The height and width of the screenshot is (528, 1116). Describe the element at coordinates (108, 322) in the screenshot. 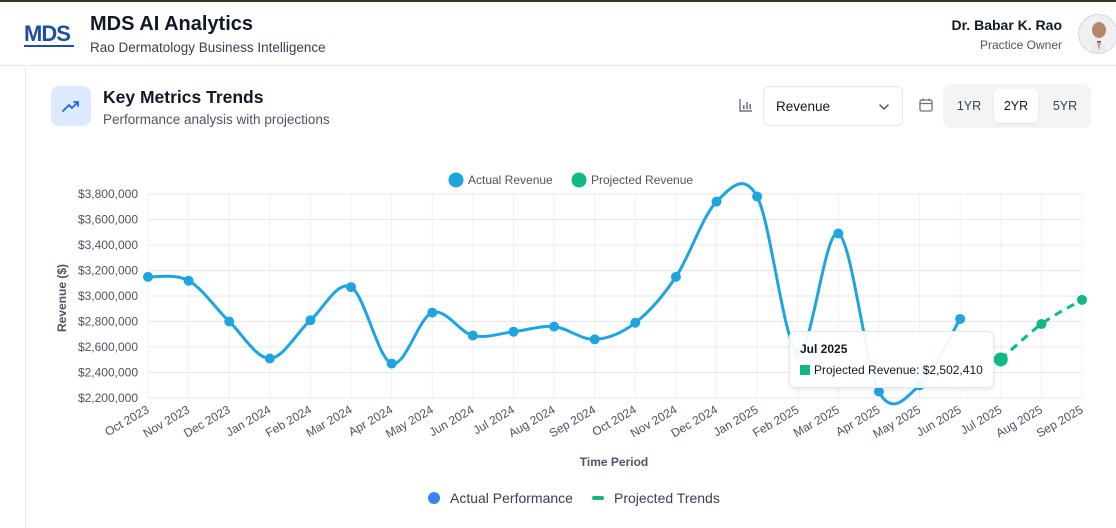

I see `y-tick-label: $2,800,000` at that location.